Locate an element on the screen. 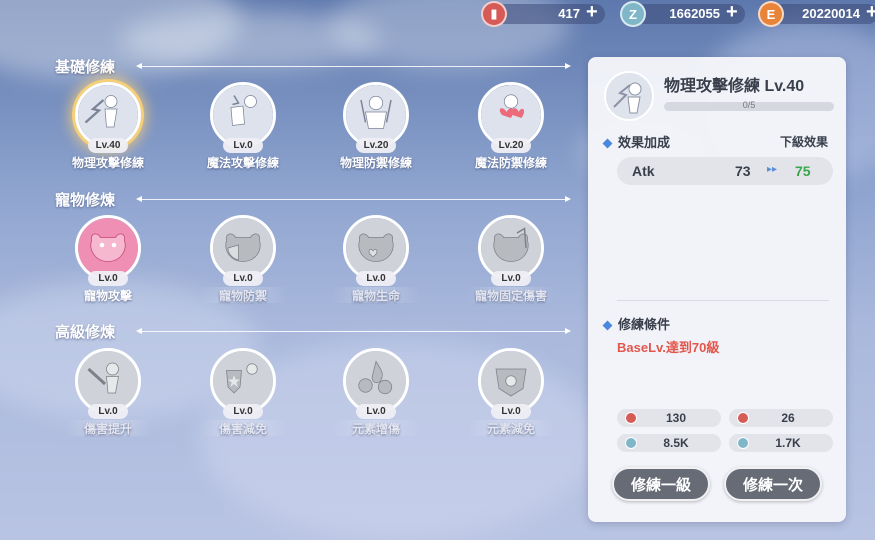  currency-value: 1662055 is located at coordinates (694, 13).